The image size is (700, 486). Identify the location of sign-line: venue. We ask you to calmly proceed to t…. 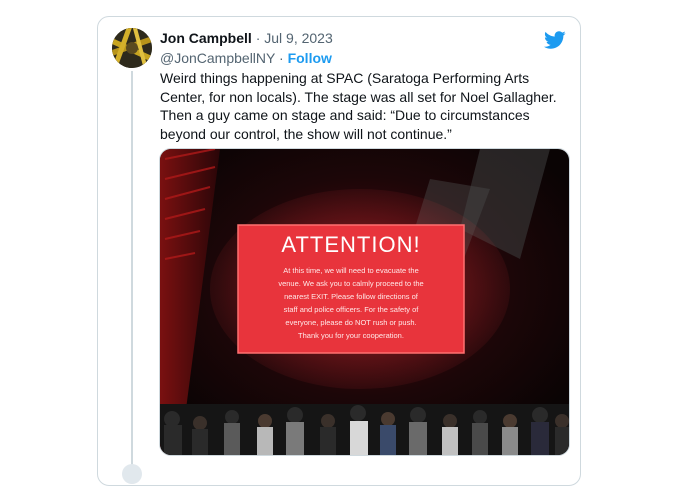
(350, 283).